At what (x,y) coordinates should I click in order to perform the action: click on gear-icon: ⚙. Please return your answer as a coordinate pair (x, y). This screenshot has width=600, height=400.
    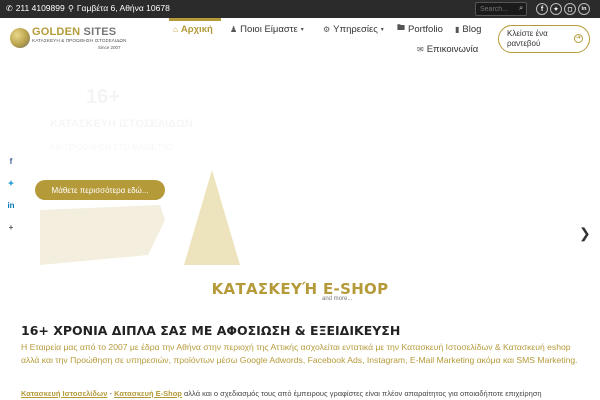
    Looking at the image, I should click on (327, 29).